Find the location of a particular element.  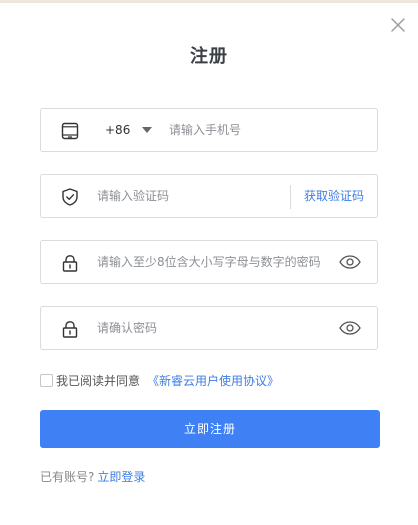

caret-down-icon is located at coordinates (147, 130).